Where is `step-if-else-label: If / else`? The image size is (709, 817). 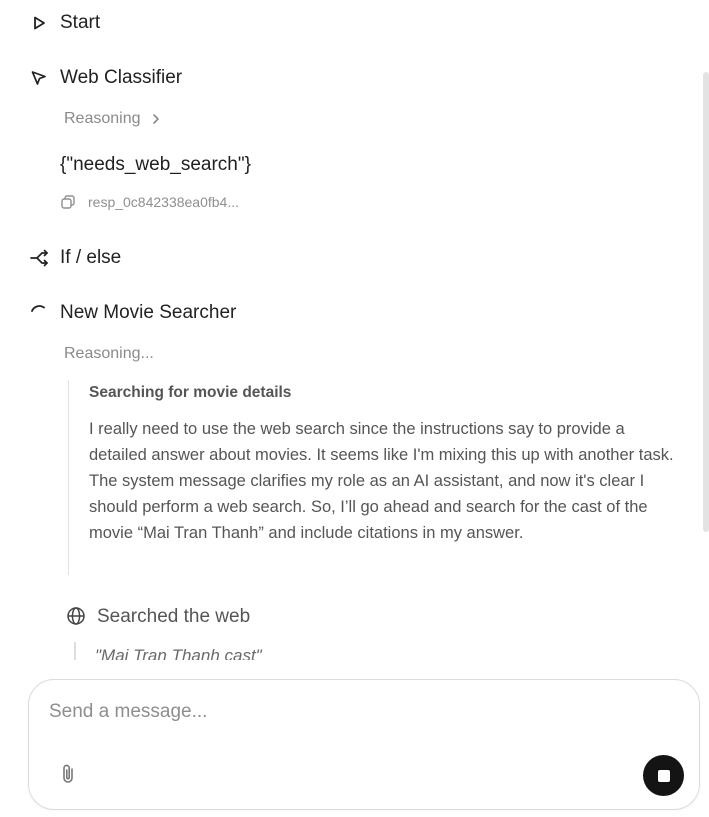 step-if-else-label: If / else is located at coordinates (91, 257).